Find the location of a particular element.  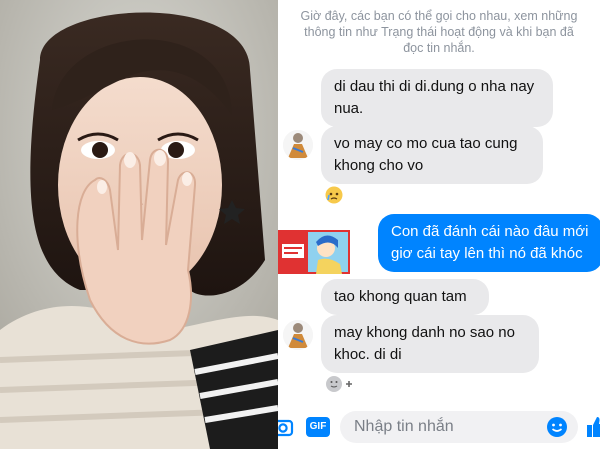

message-bubble-incoming: may khong danh no sao no khoc. di di is located at coordinates (430, 344).